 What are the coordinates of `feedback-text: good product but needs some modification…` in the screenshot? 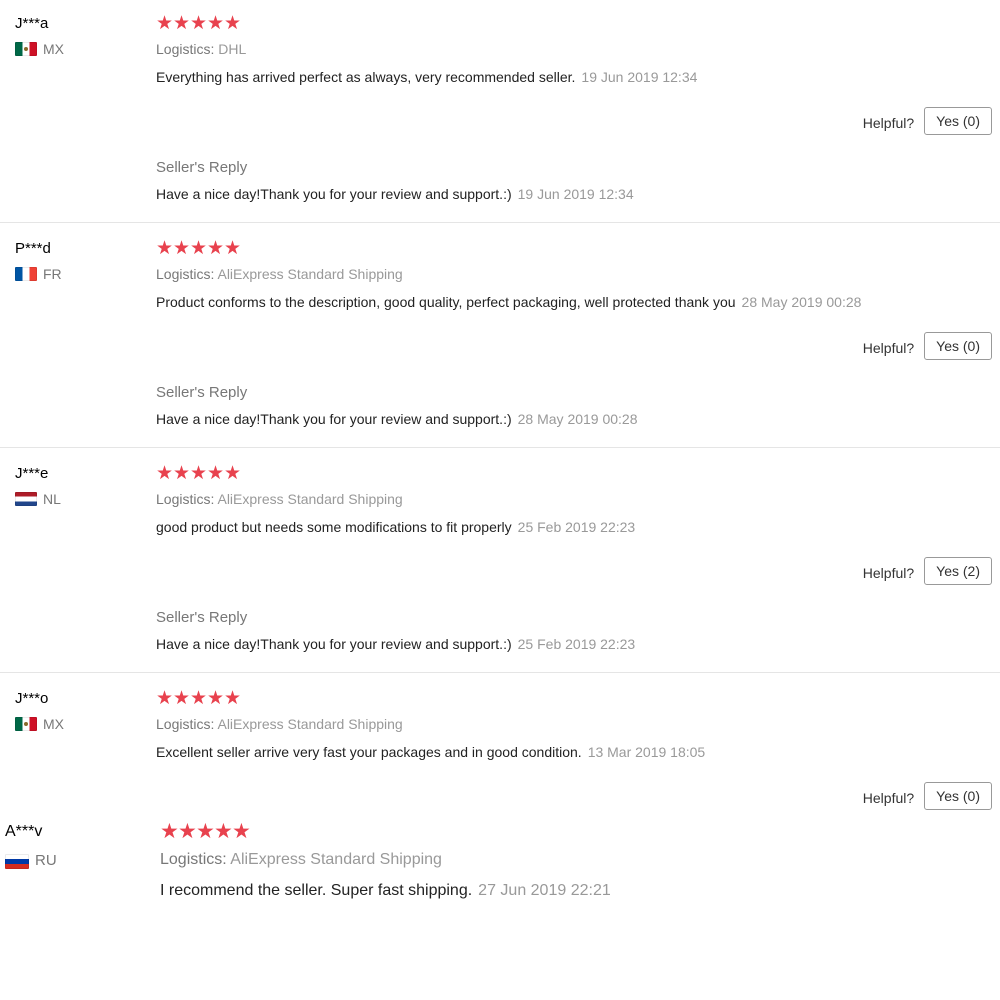 It's located at (334, 527).